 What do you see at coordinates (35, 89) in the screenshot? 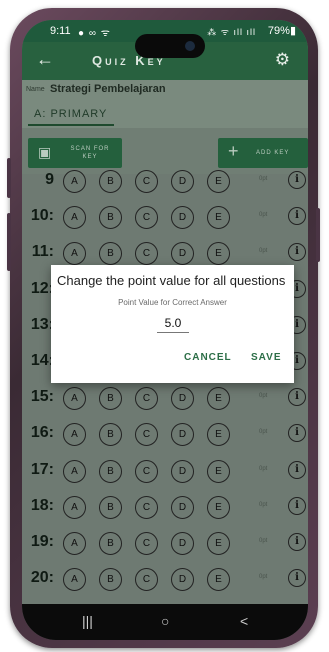
I see `quiz-name-label: Name` at bounding box center [35, 89].